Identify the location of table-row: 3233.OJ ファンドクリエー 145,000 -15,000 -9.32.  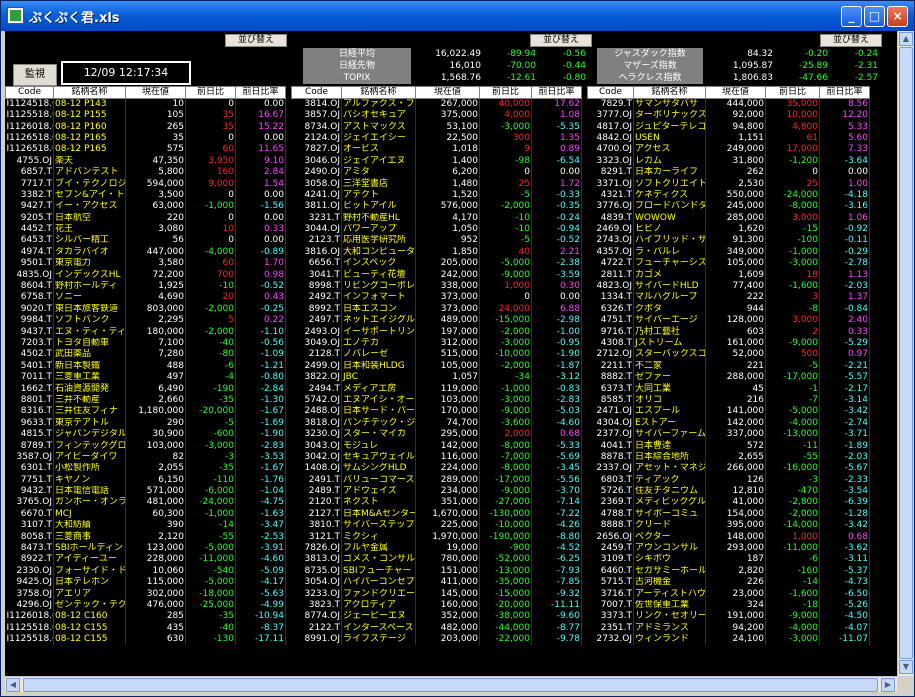
(436, 594).